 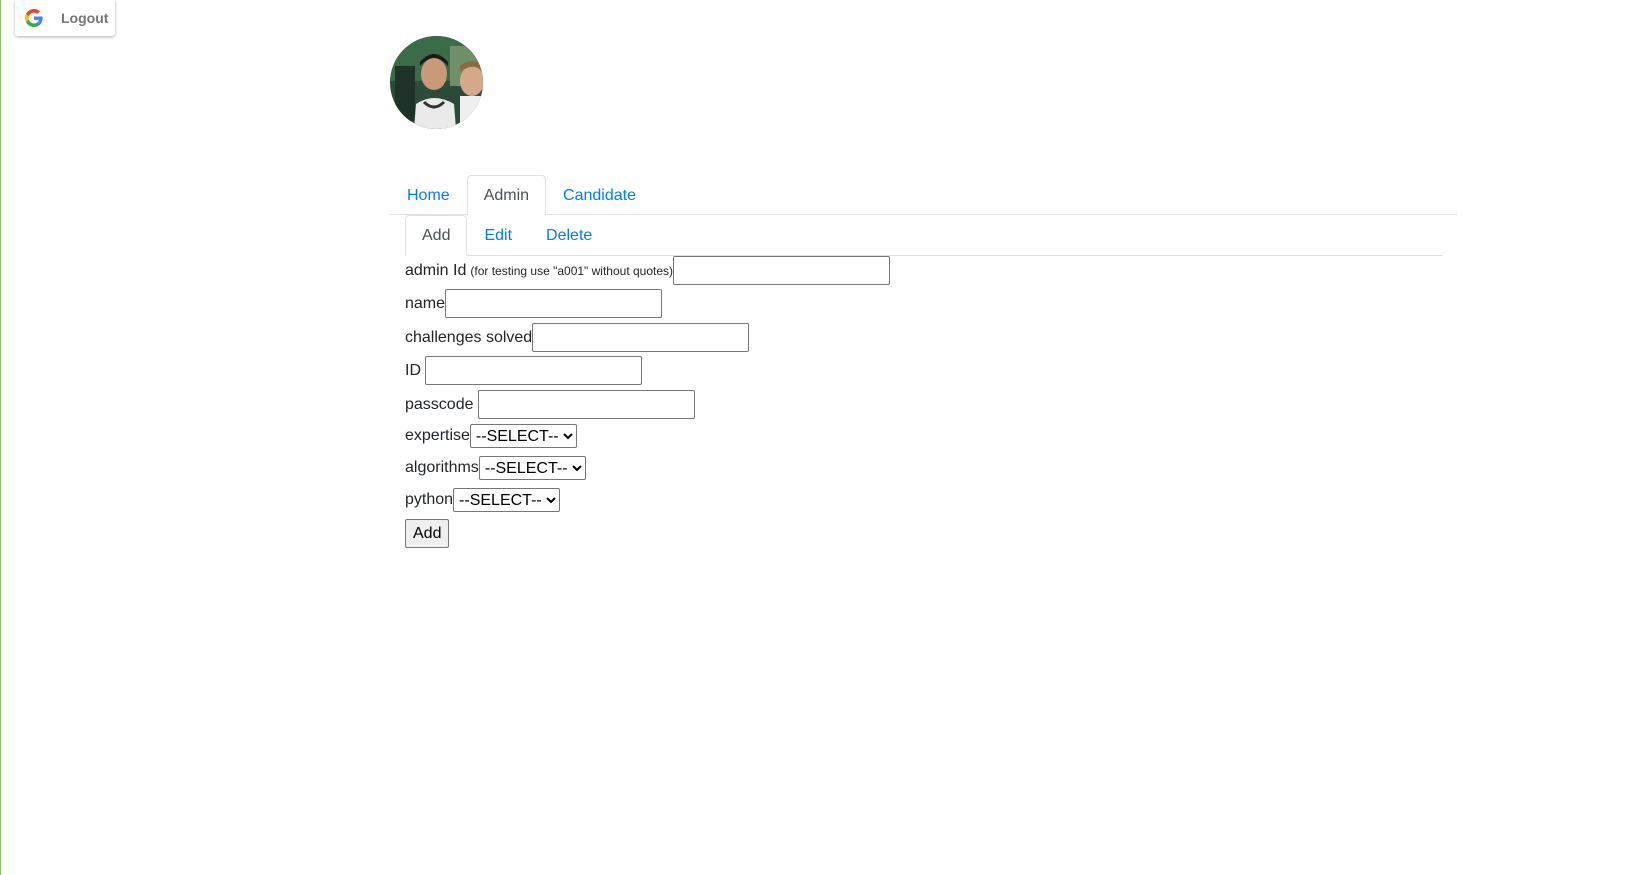 What do you see at coordinates (782, 270) in the screenshot?
I see `admin-id-input` at bounding box center [782, 270].